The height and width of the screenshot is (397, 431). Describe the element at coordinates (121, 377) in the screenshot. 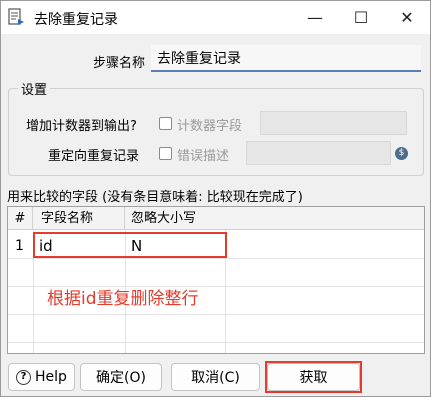

I see `ok-button: 确定(O)` at that location.